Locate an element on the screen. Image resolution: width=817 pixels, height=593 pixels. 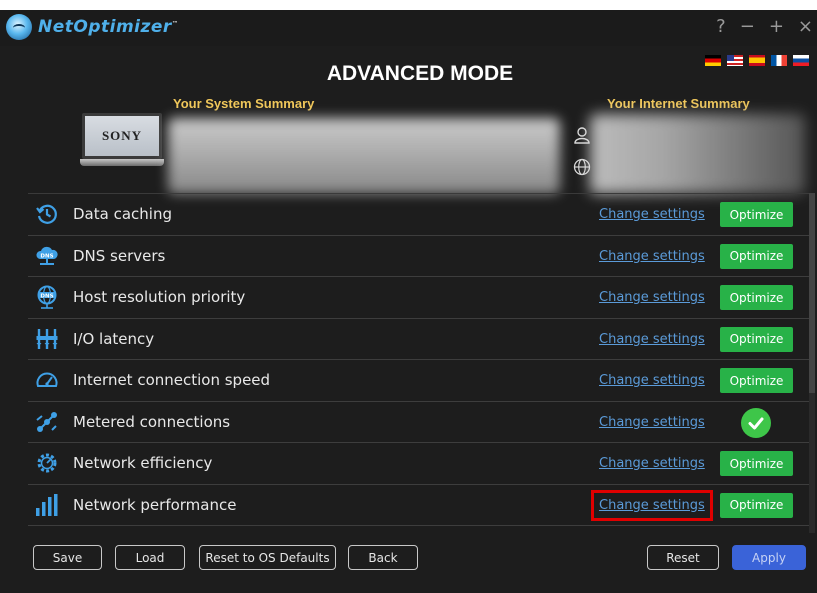
title-bar: NetOptimizer™ ? − + × is located at coordinates (408, 28).